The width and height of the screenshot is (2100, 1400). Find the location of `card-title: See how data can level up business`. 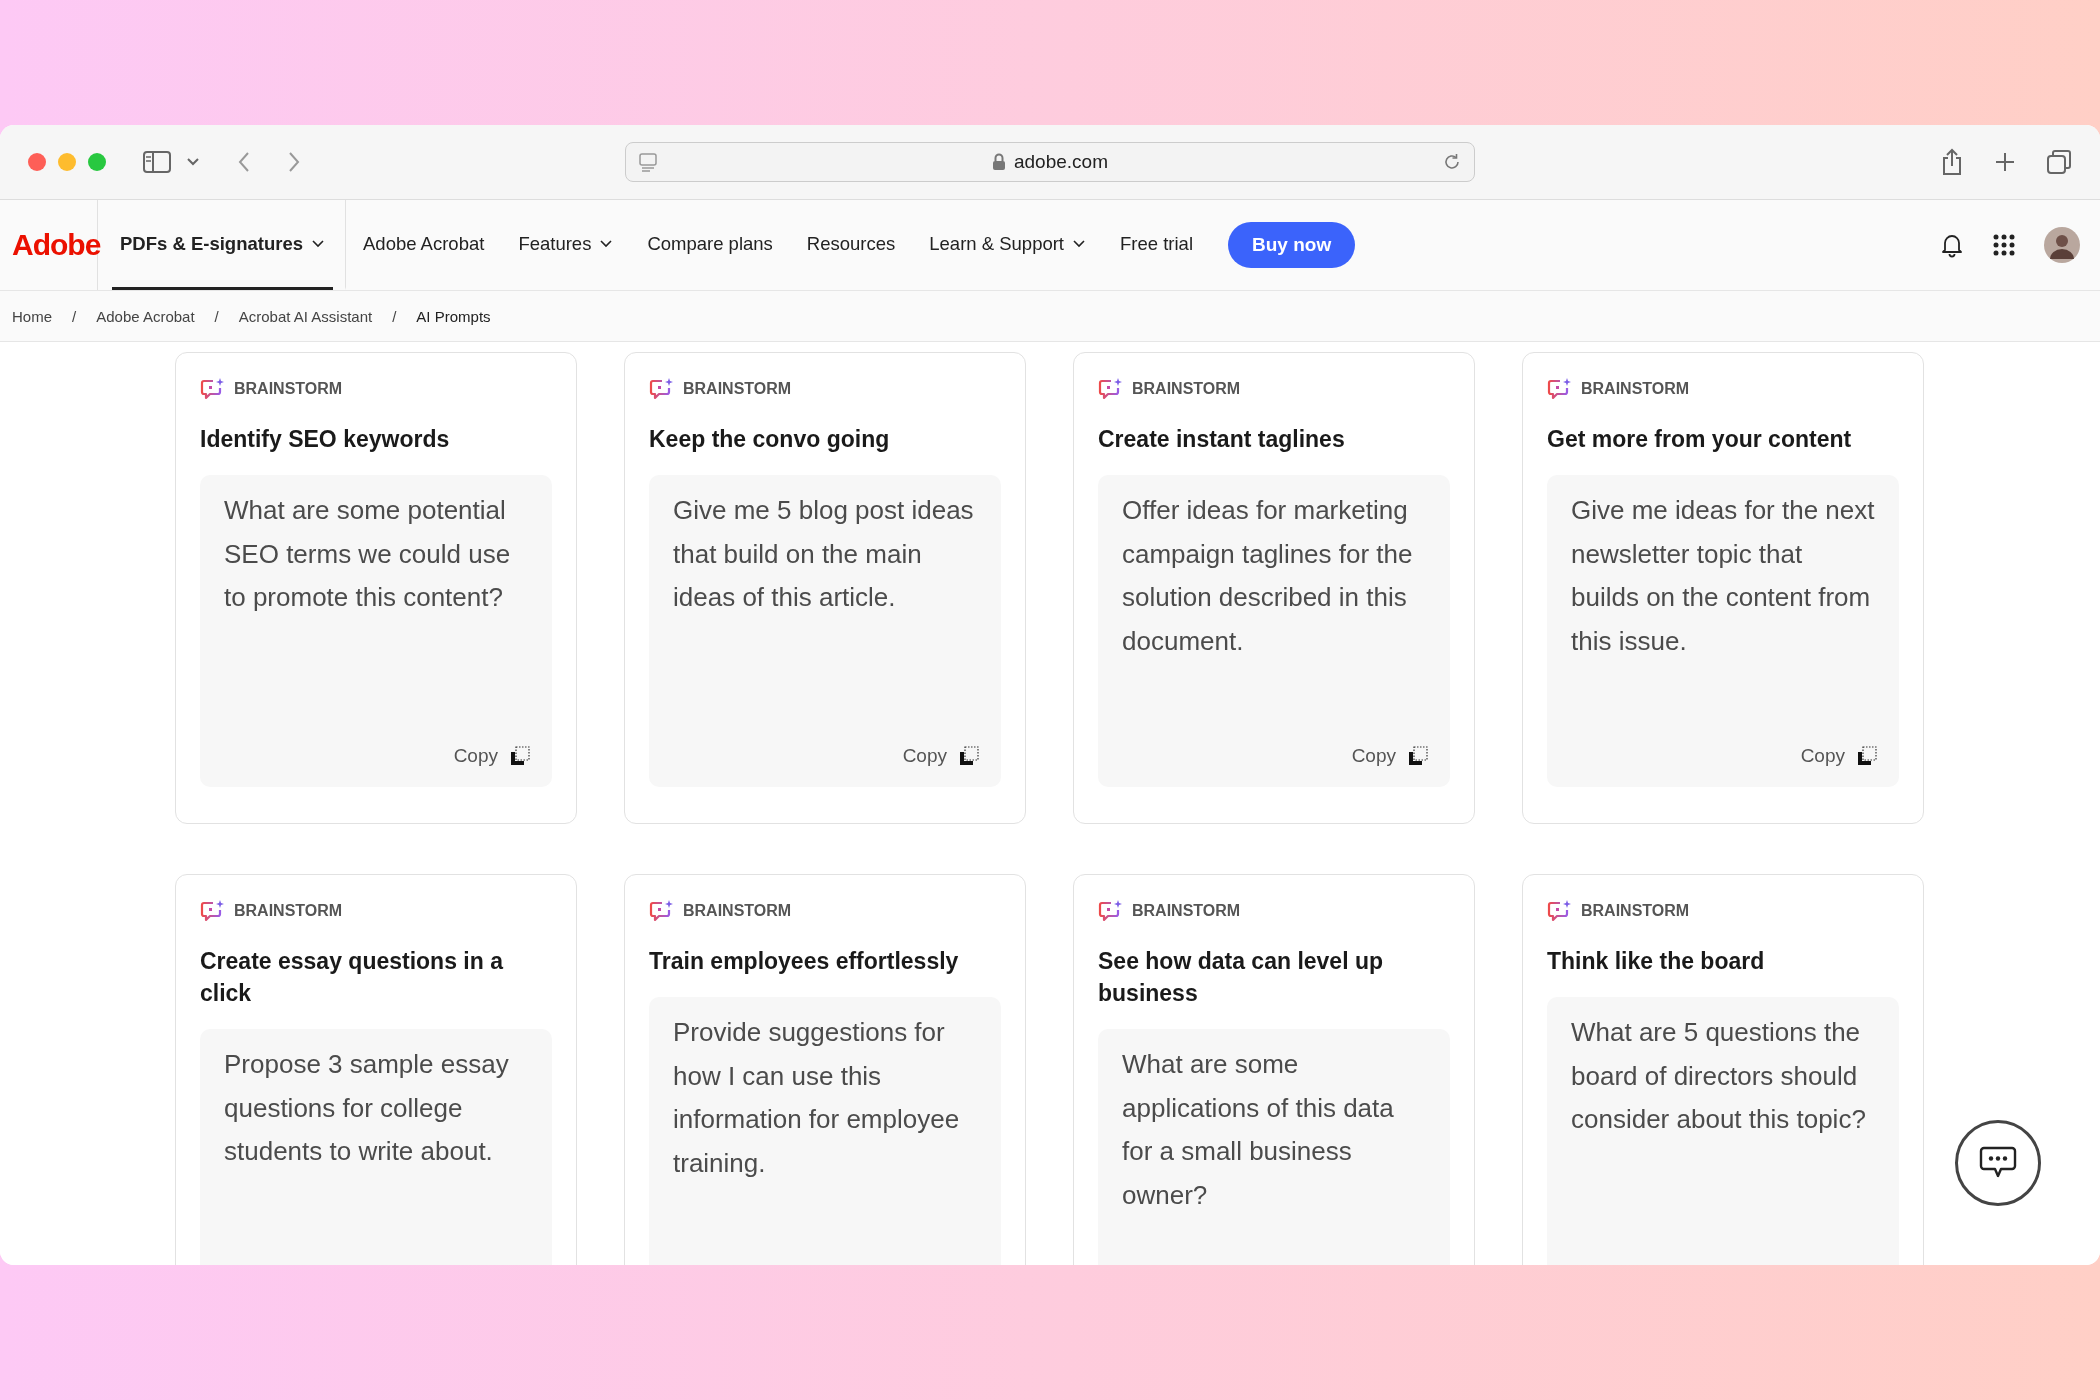

card-title: See how data can level up business is located at coordinates (1241, 977).